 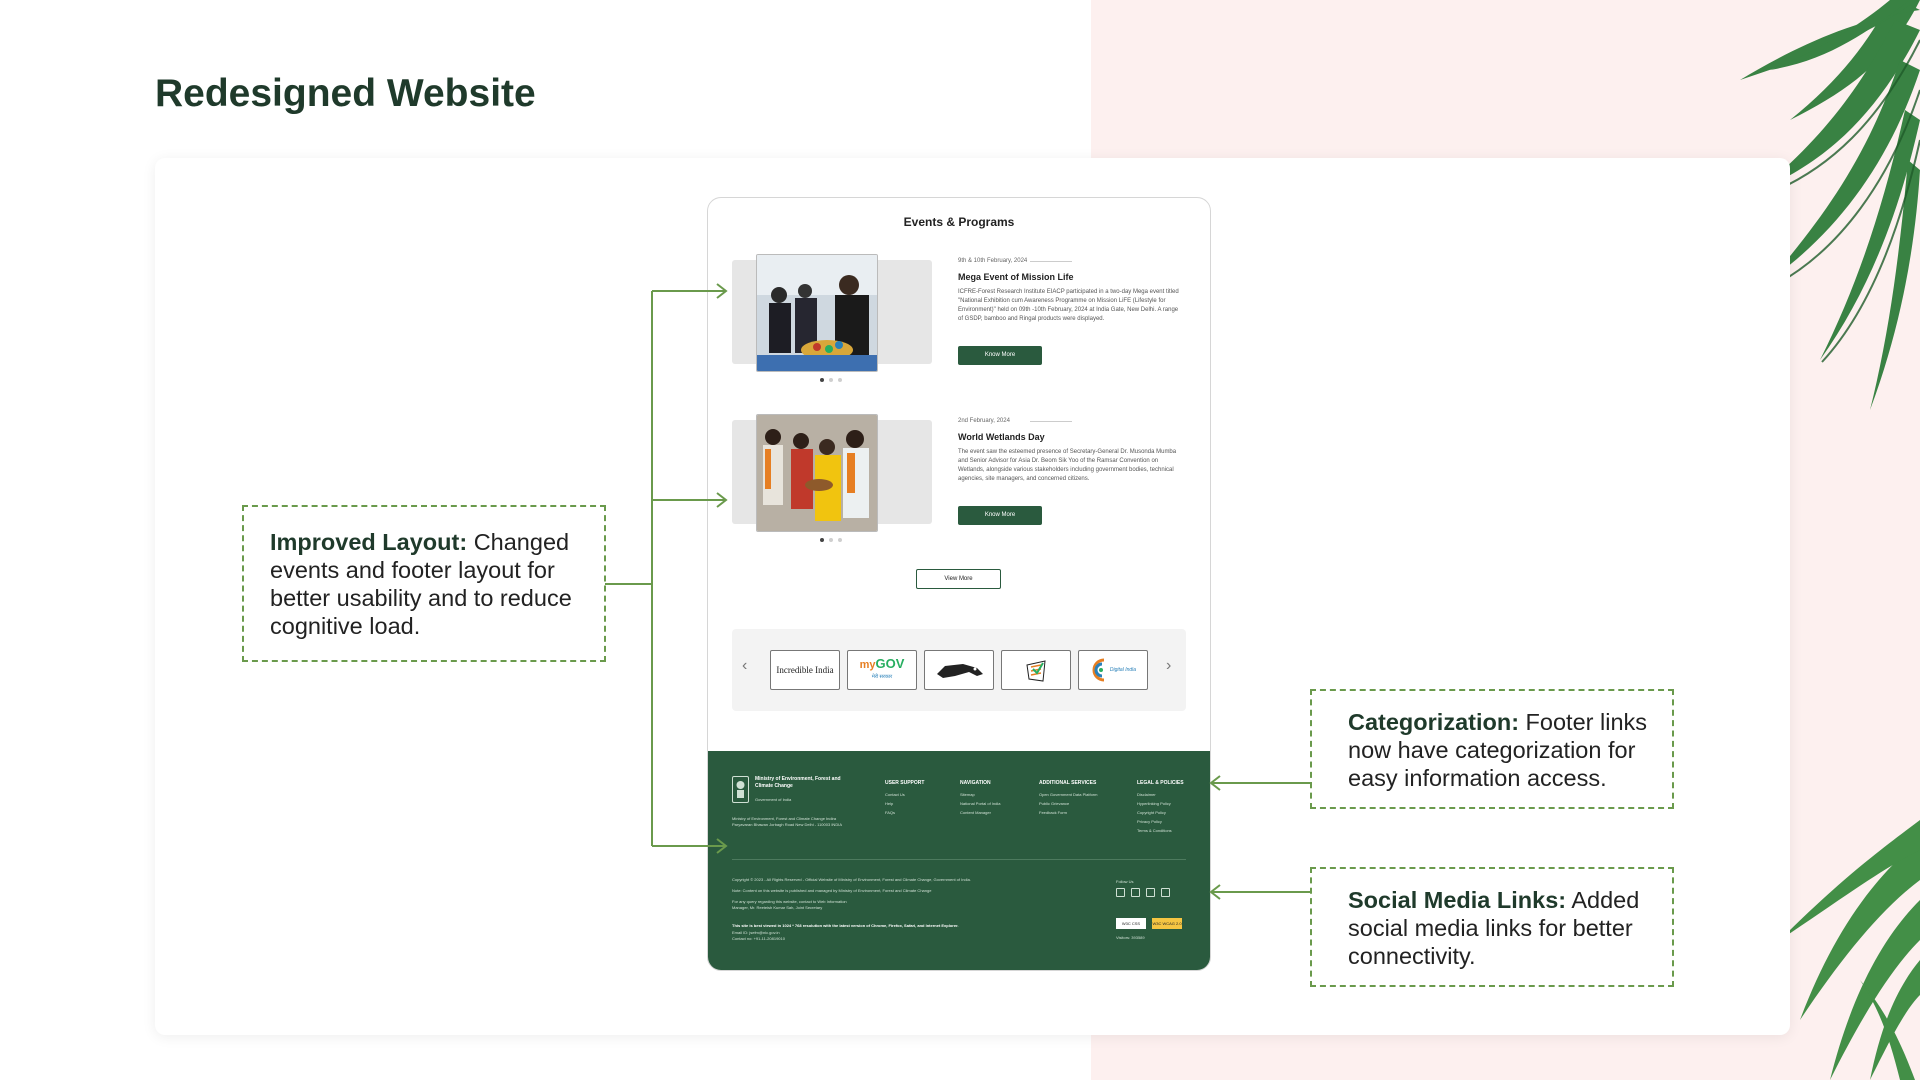 I want to click on compliance-badges: W3C CSS W3C WCAG 2.0, so click(x=1149, y=923).